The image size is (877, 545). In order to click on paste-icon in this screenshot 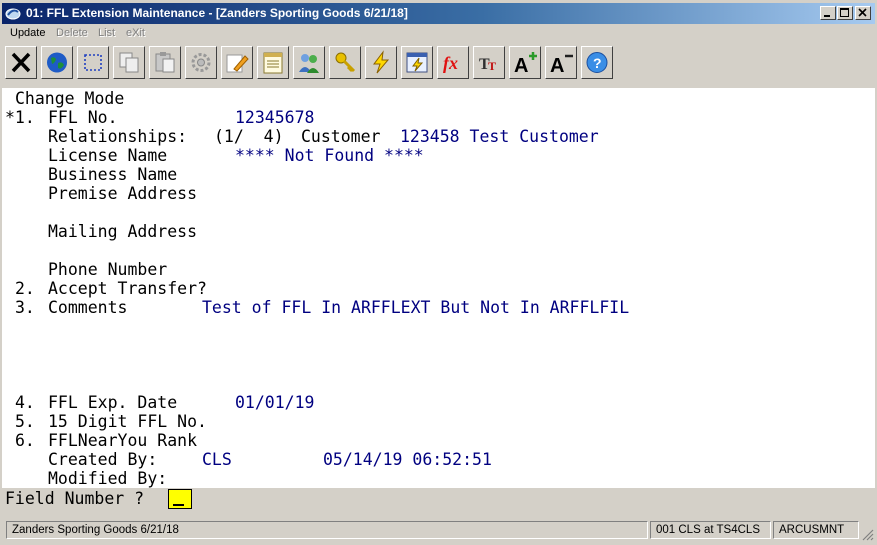, I will do `click(165, 62)`.